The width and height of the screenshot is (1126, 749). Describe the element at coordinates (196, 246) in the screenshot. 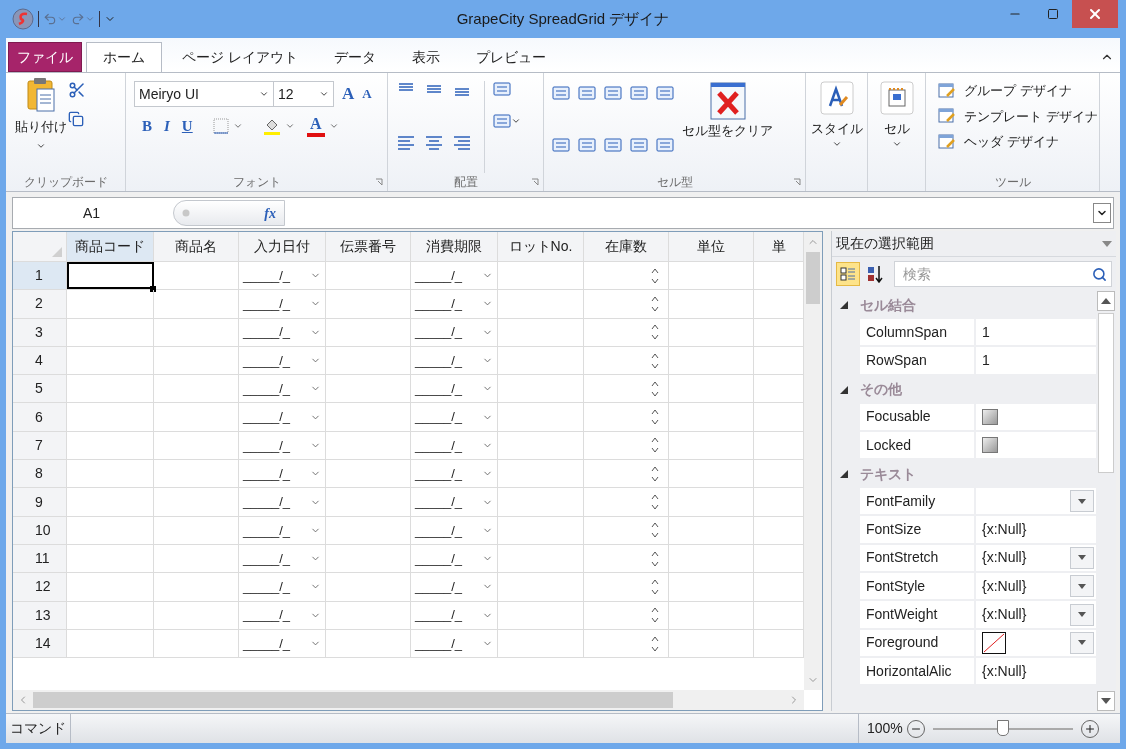

I see `column-header: 商品名` at that location.